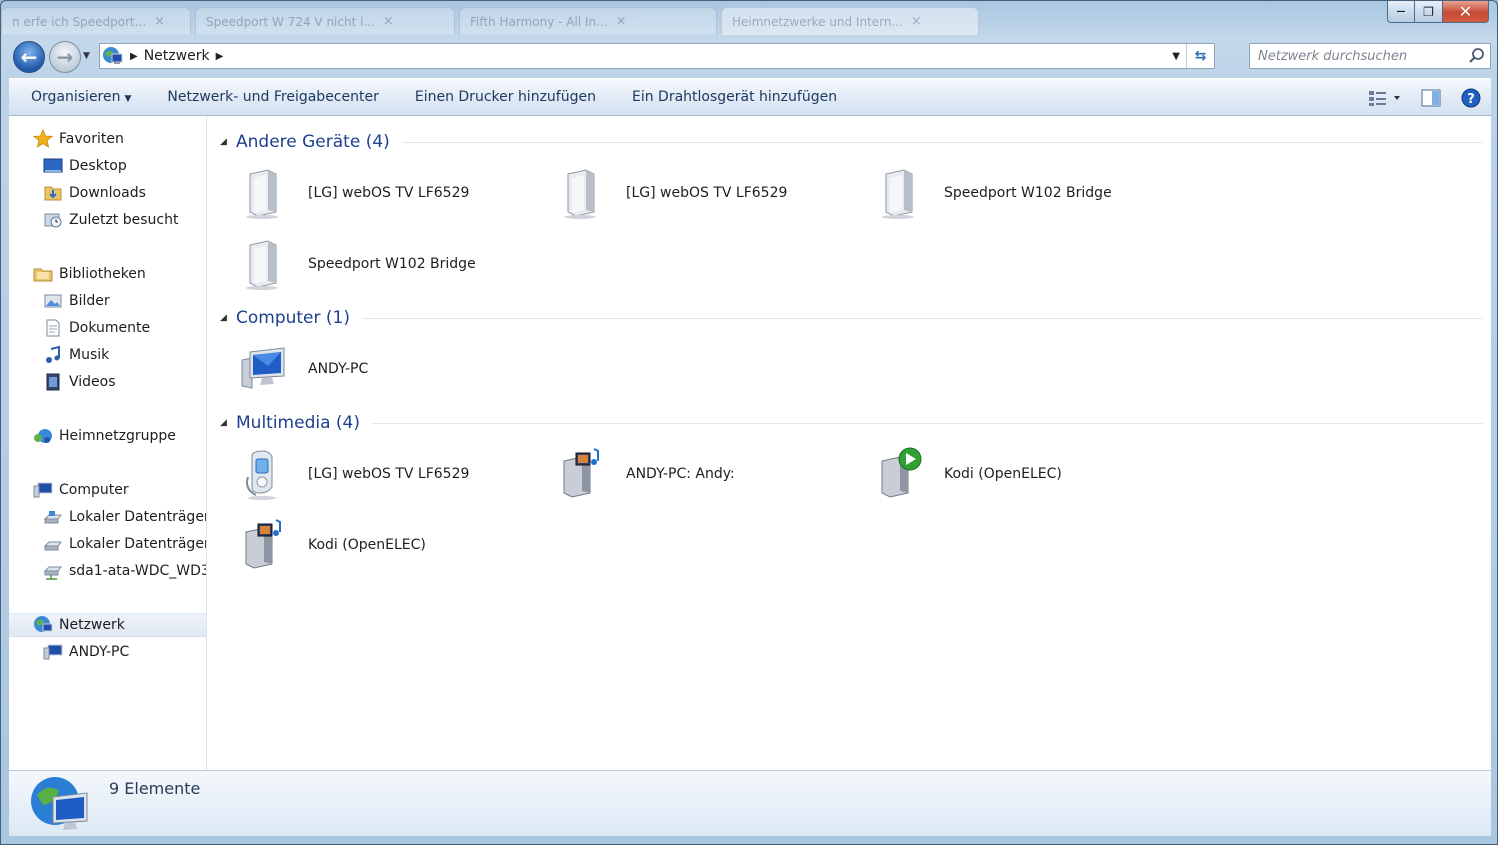  I want to click on nav-andy-pc: ANDY-PC, so click(107, 652).